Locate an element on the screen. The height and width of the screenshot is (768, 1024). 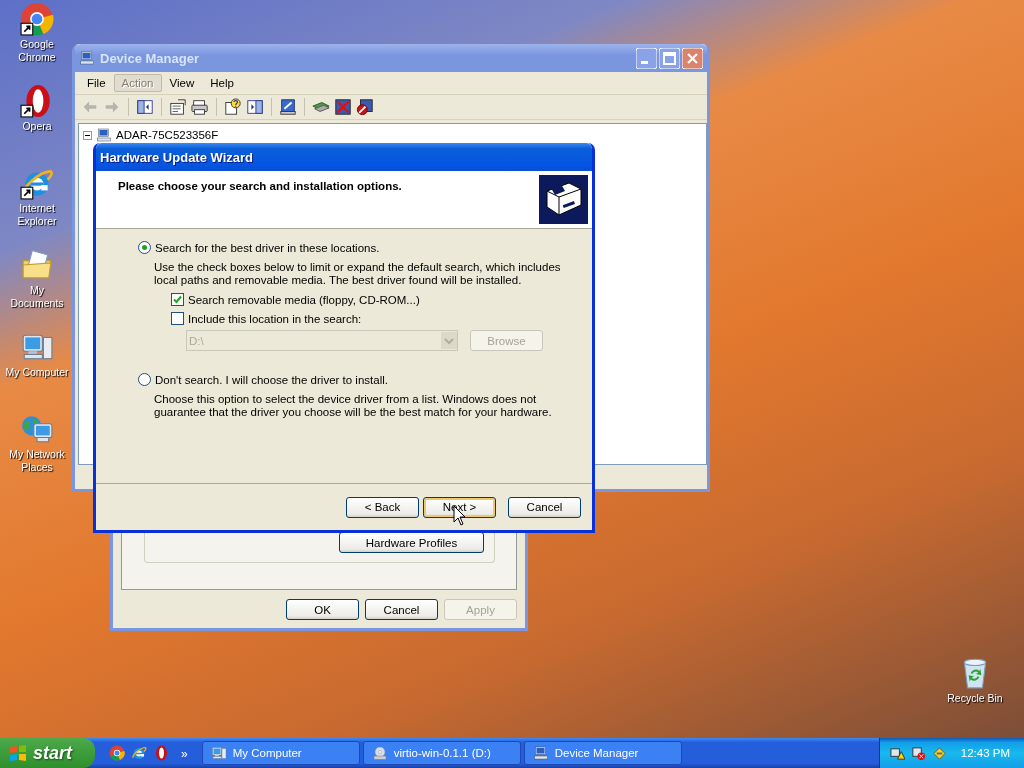
close-button is located at coordinates (692, 58).